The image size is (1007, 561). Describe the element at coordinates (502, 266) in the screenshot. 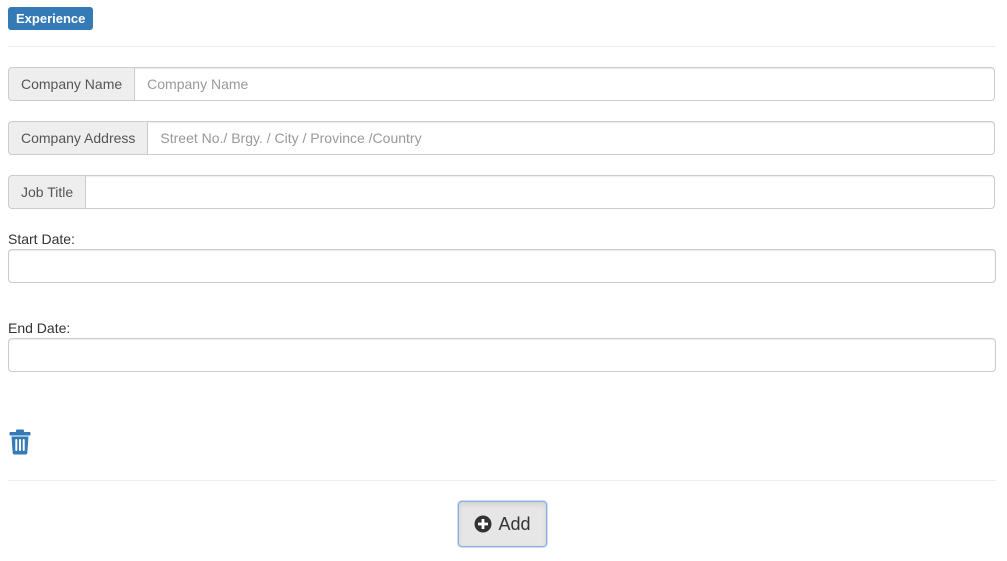

I see `start-date-input` at that location.